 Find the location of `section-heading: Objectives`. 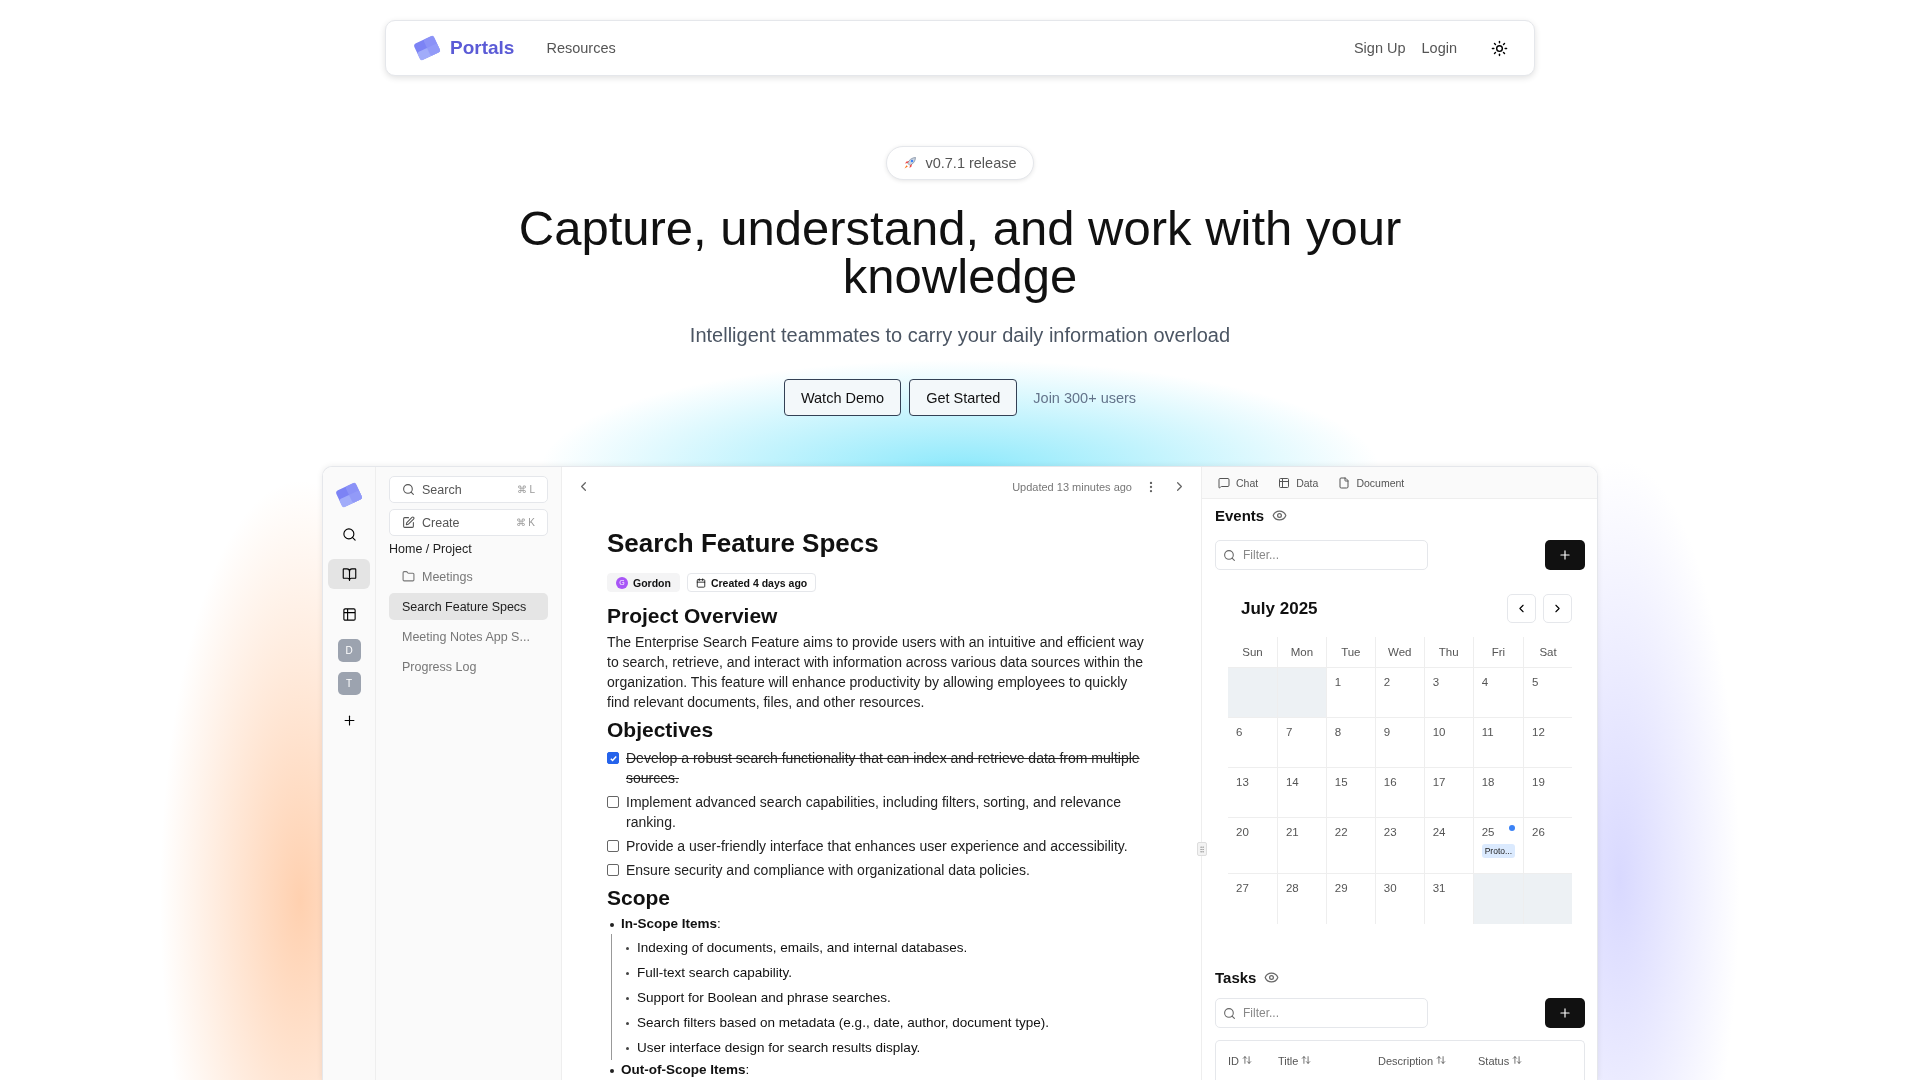

section-heading: Objectives is located at coordinates (661, 730).